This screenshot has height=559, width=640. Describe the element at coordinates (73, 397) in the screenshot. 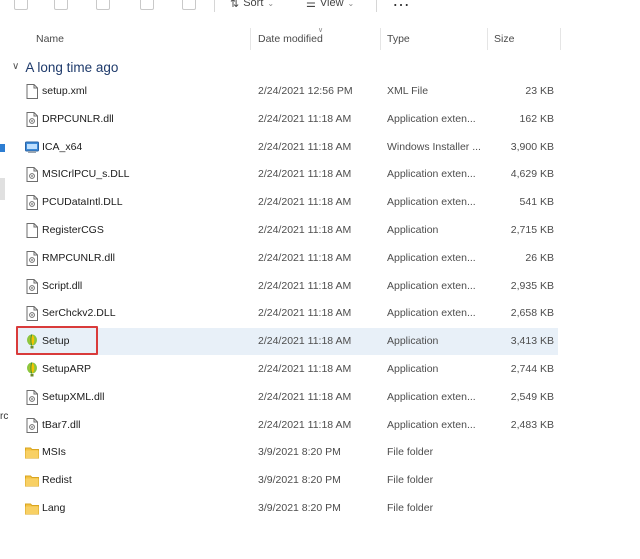

I see `file-name: SetupXML.dll` at that location.